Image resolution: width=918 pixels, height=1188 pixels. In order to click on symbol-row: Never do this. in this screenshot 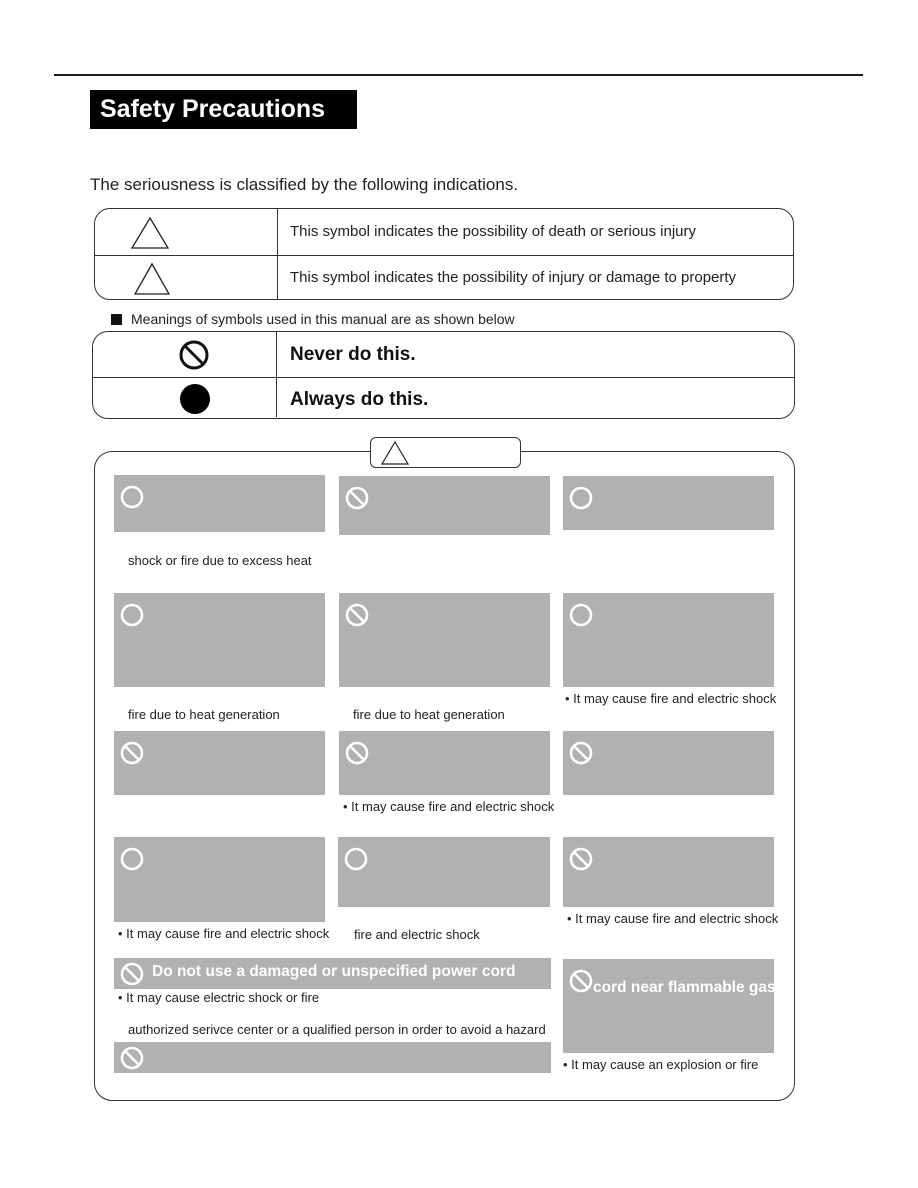, I will do `click(443, 355)`.